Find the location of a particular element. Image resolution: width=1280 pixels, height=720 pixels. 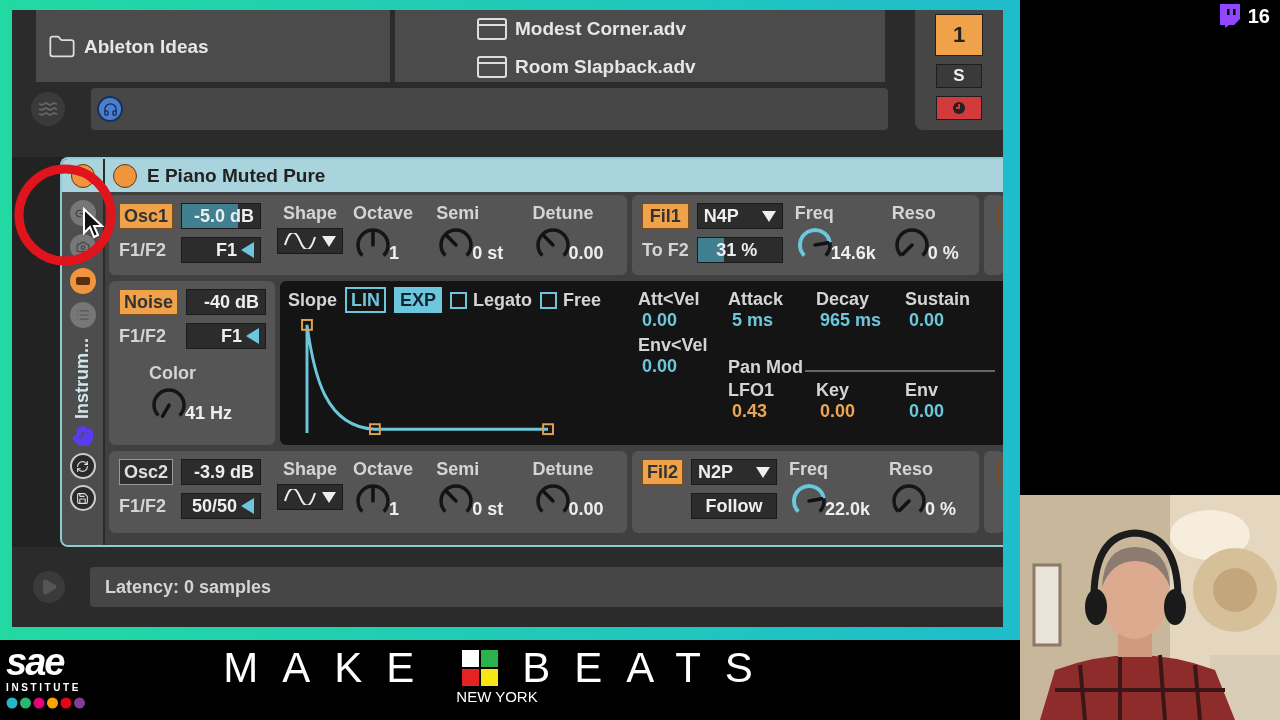

file-icon is located at coordinates (492, 67).